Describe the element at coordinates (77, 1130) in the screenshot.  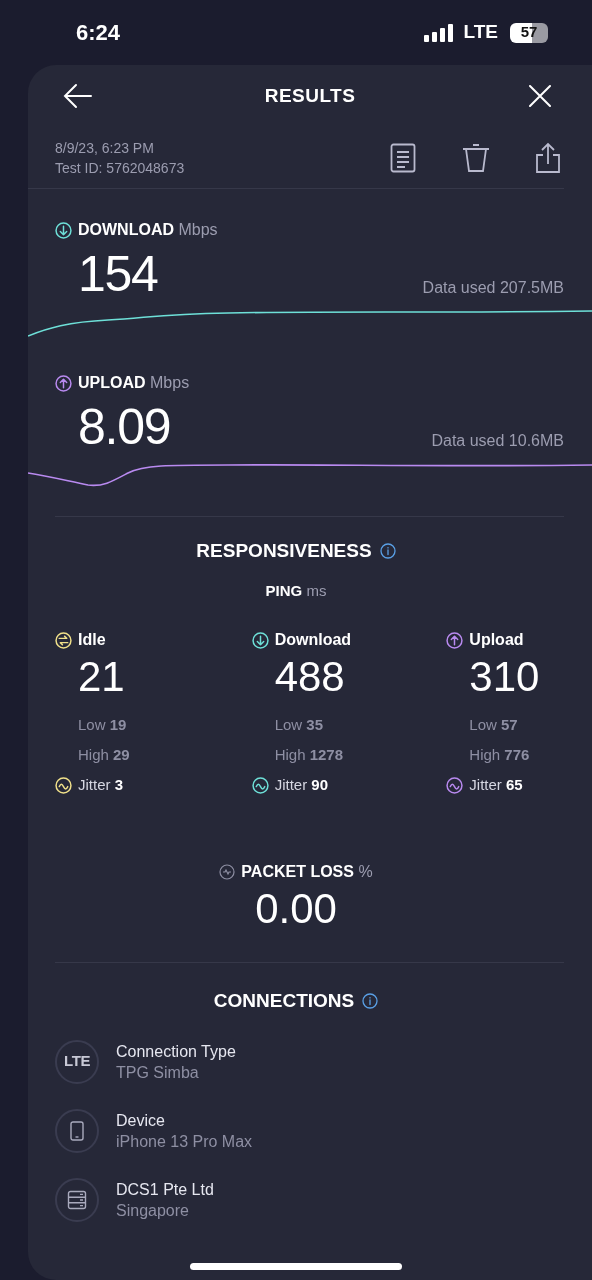
I see `phone-icon` at that location.